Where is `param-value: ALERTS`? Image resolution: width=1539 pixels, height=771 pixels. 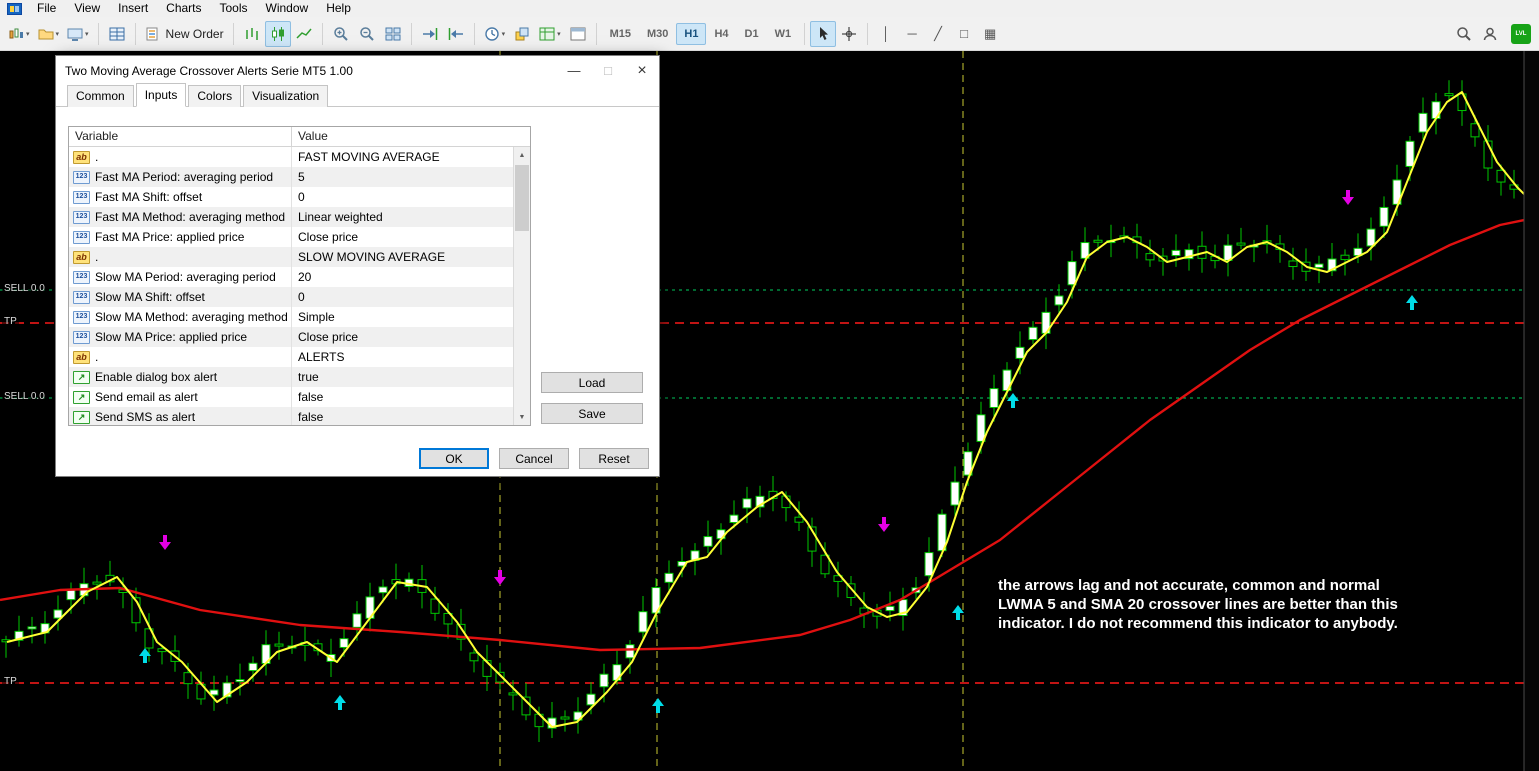
param-value: ALERTS is located at coordinates (402, 357).